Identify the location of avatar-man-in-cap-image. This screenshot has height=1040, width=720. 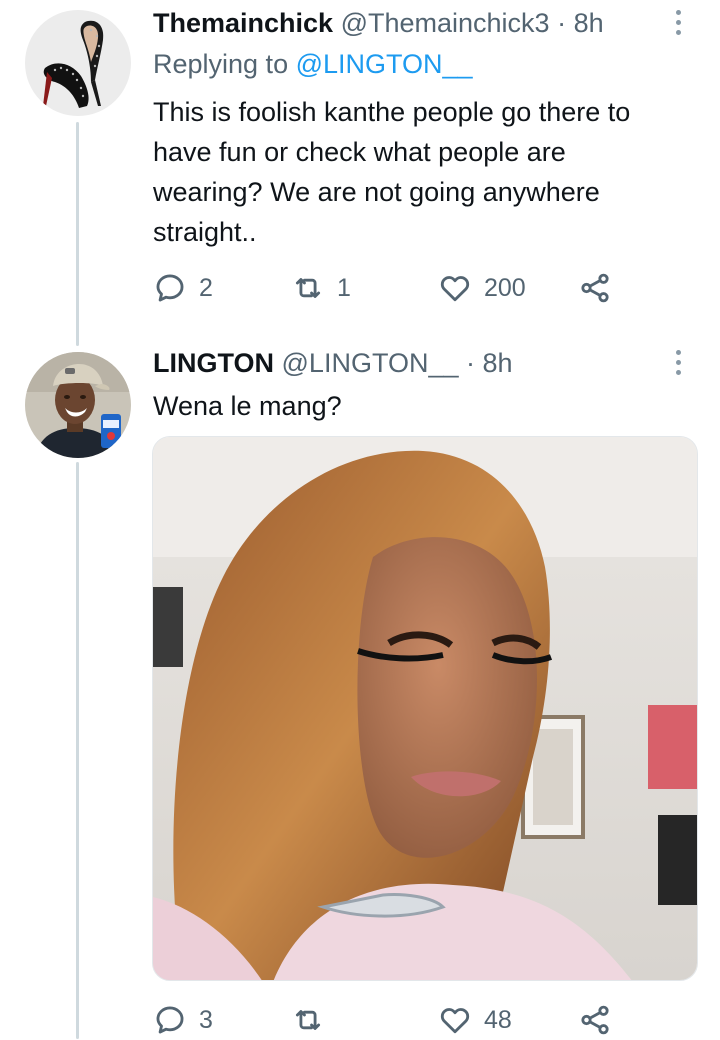
(78, 405).